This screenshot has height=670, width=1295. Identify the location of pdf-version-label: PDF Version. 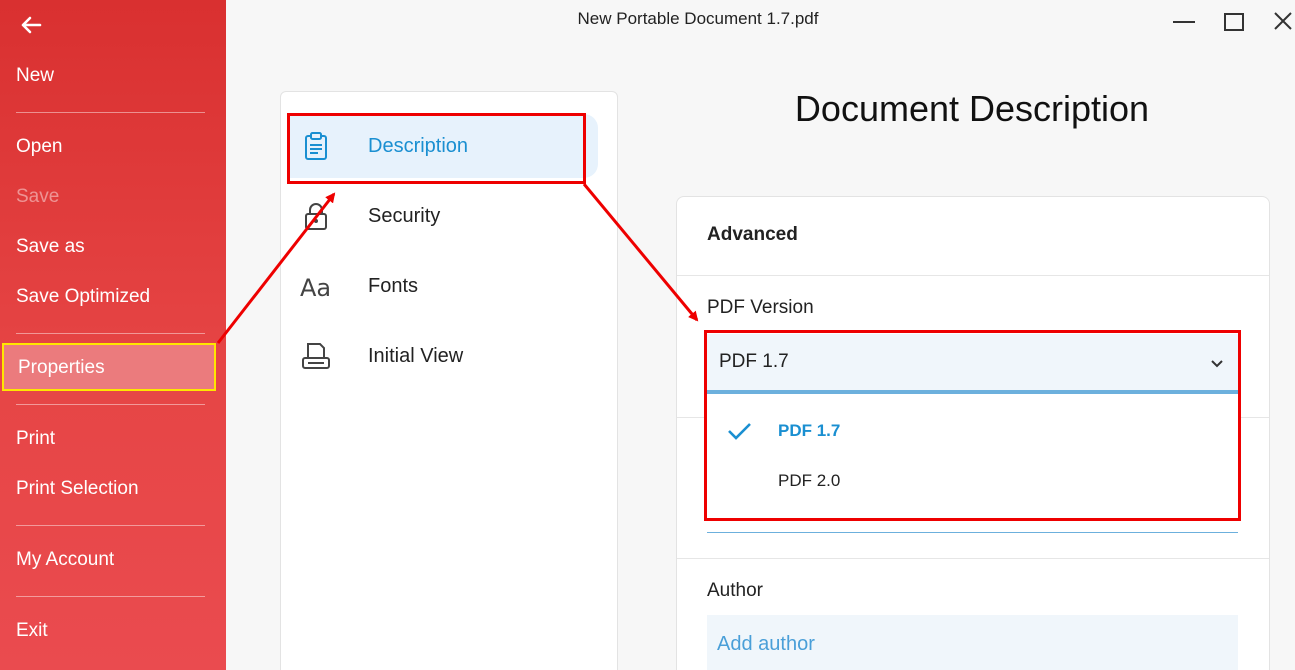
(760, 307).